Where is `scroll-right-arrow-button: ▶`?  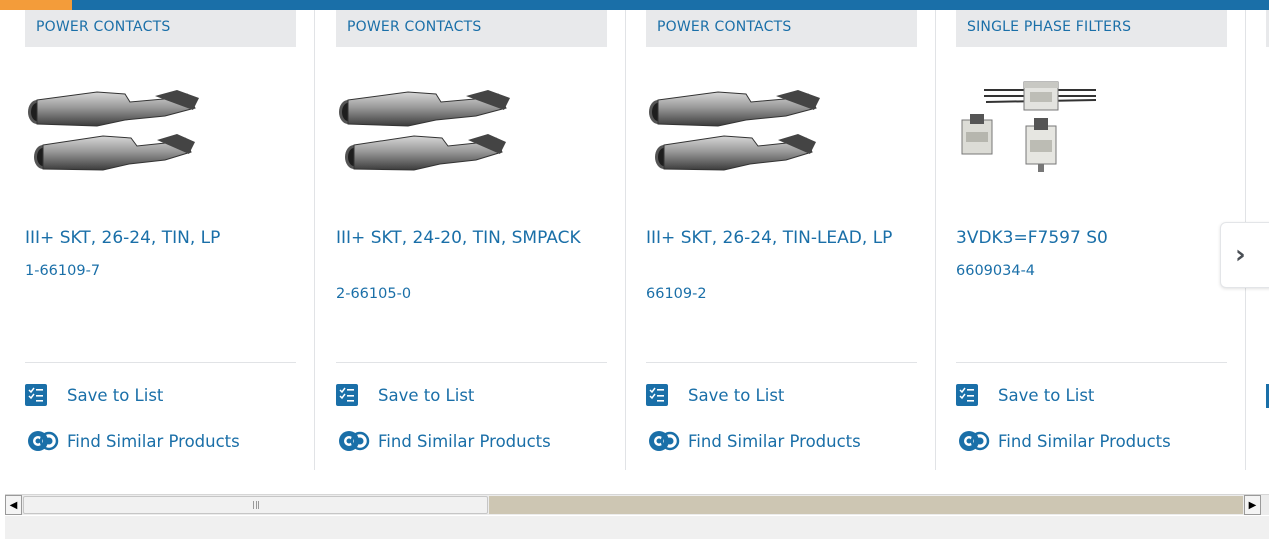
scroll-right-arrow-button: ▶ is located at coordinates (1252, 505).